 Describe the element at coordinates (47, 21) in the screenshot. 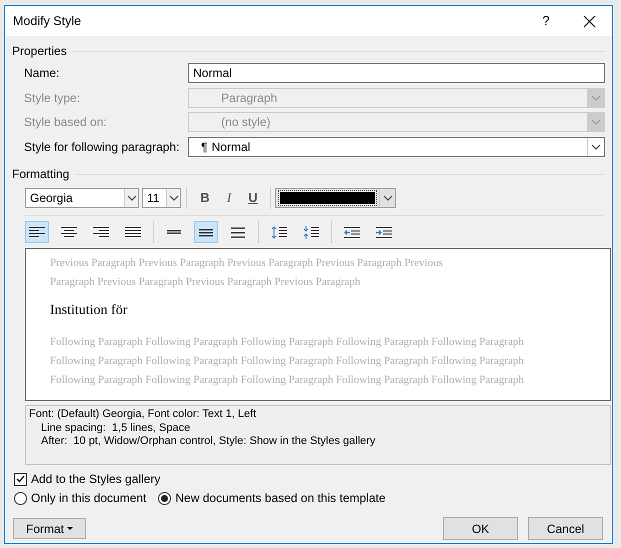

I see `window-title: Modify Style` at that location.